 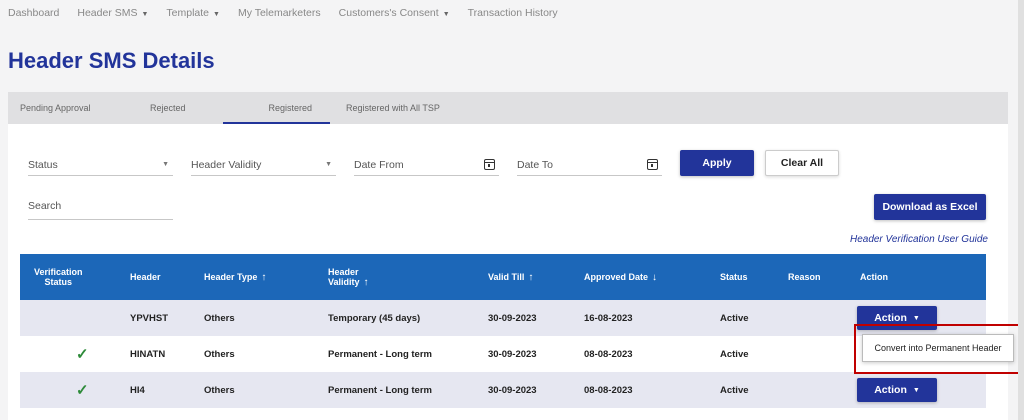 I want to click on col-approved-date: Approved Date ↓, so click(x=620, y=277).